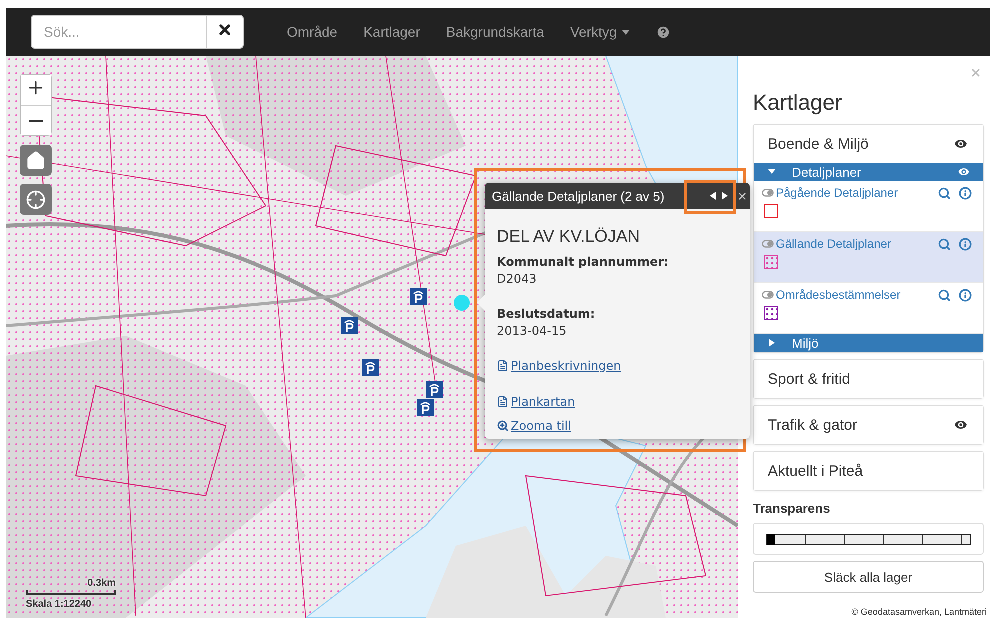 This screenshot has height=618, width=990. What do you see at coordinates (818, 144) in the screenshot?
I see `group-label: Boende & Miljö` at bounding box center [818, 144].